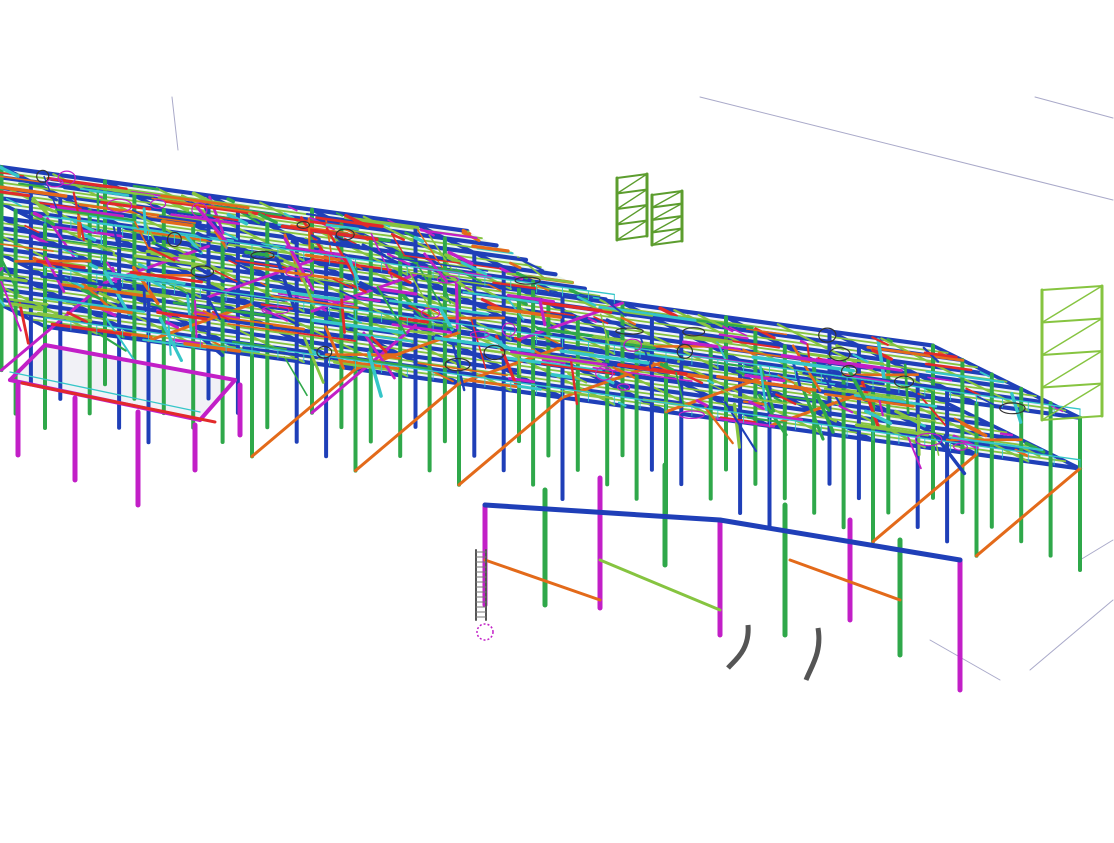 This screenshot has width=1114, height=843. Describe the element at coordinates (485, 632) in the screenshot. I see `origin-marker-icon` at that location.